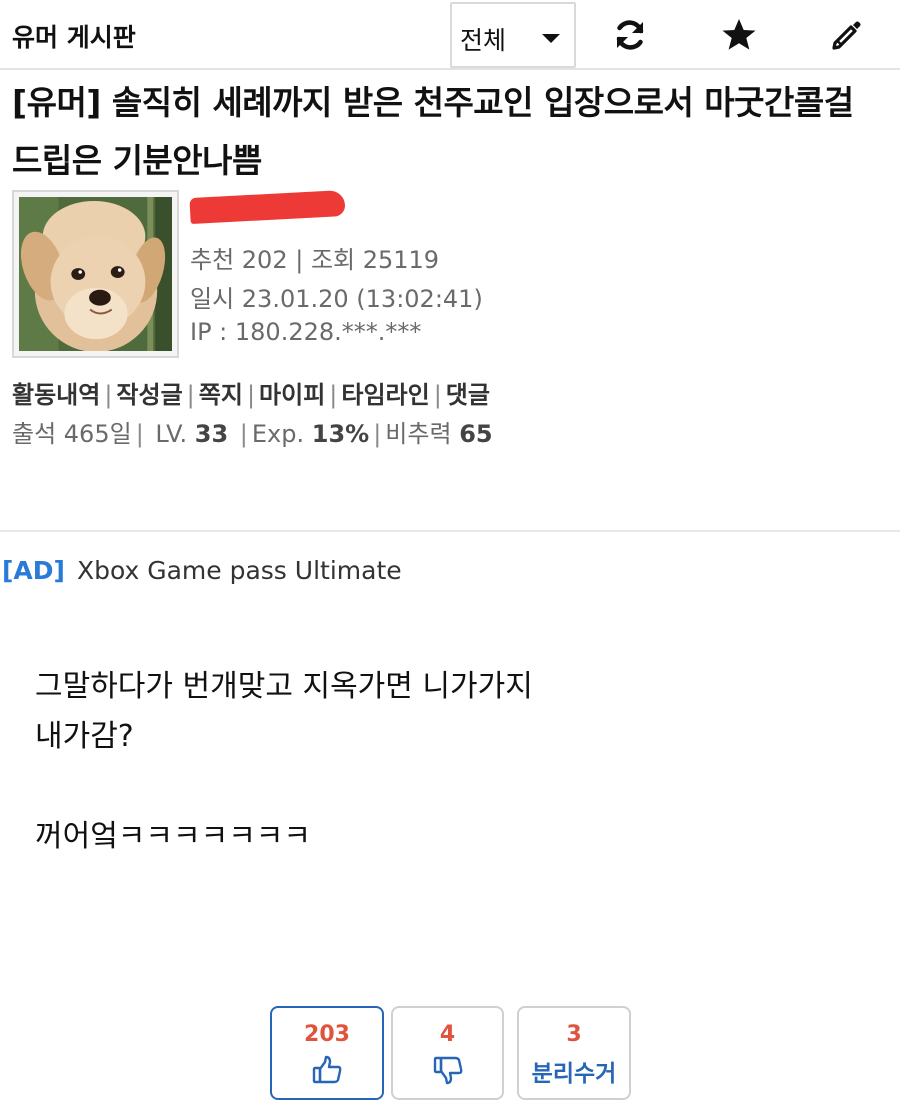  Describe the element at coordinates (340, 434) in the screenshot. I see `exp-value: 13%` at that location.